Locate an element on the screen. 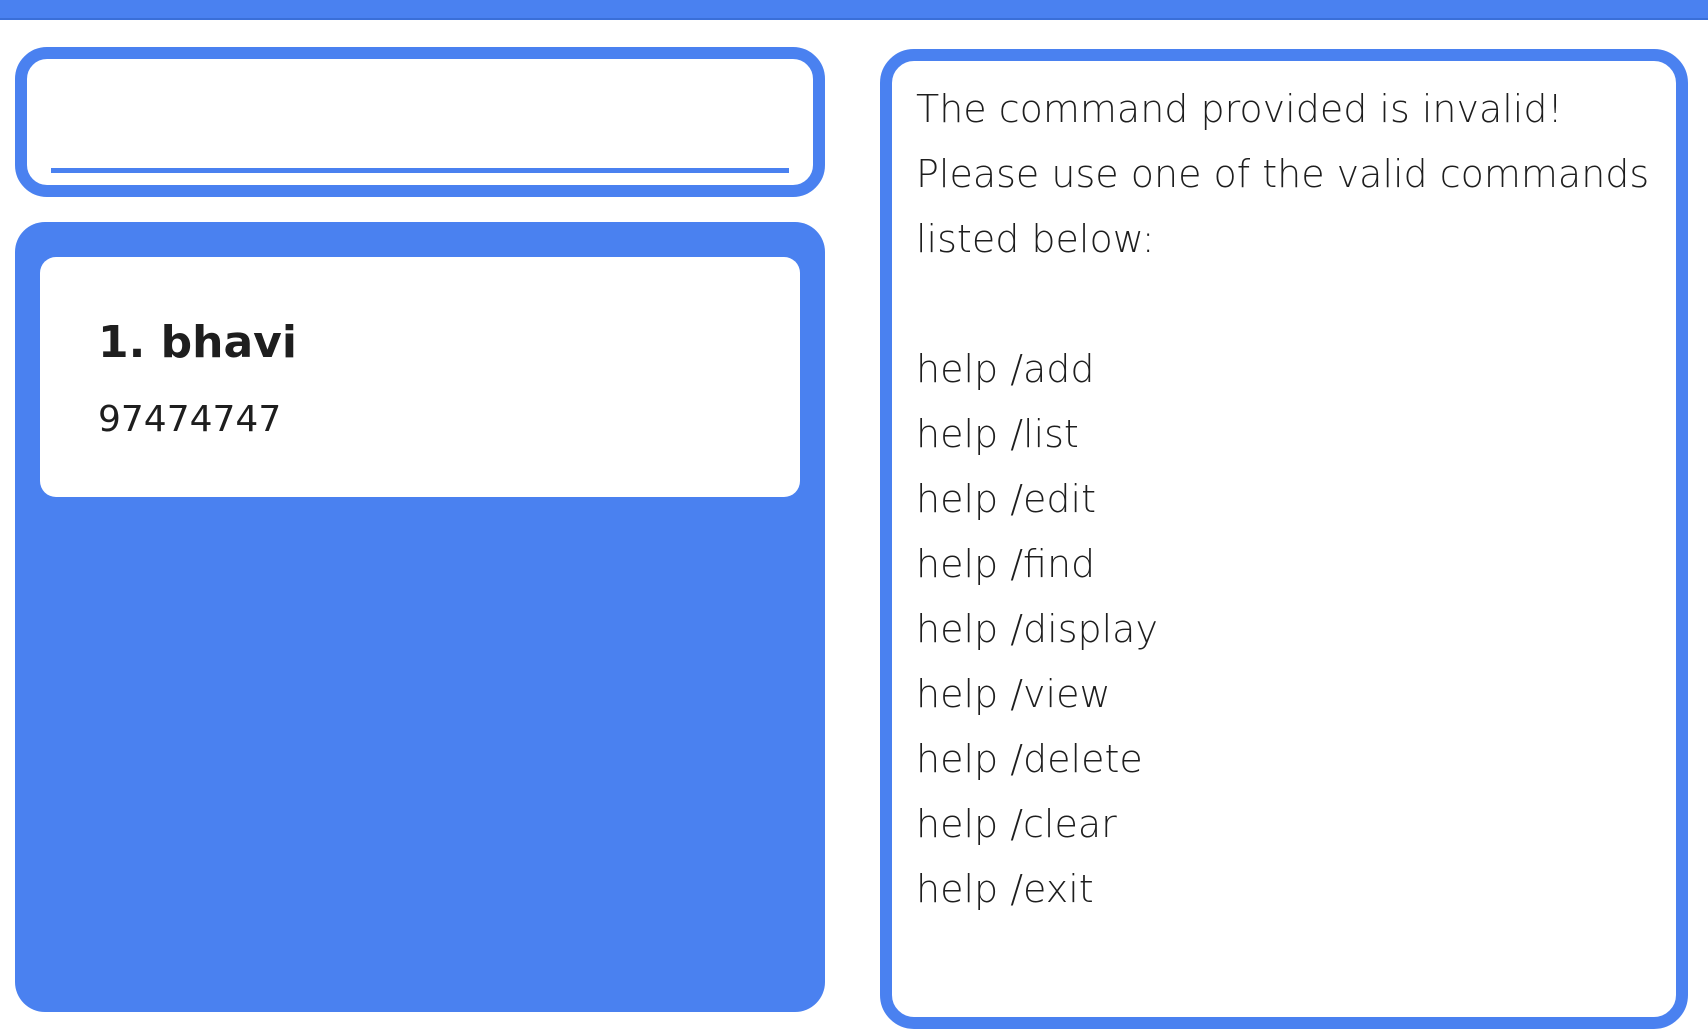 Image resolution: width=1708 pixels, height=1029 pixels. result-message-line: The command provided is invalid! is located at coordinates (1239, 109).